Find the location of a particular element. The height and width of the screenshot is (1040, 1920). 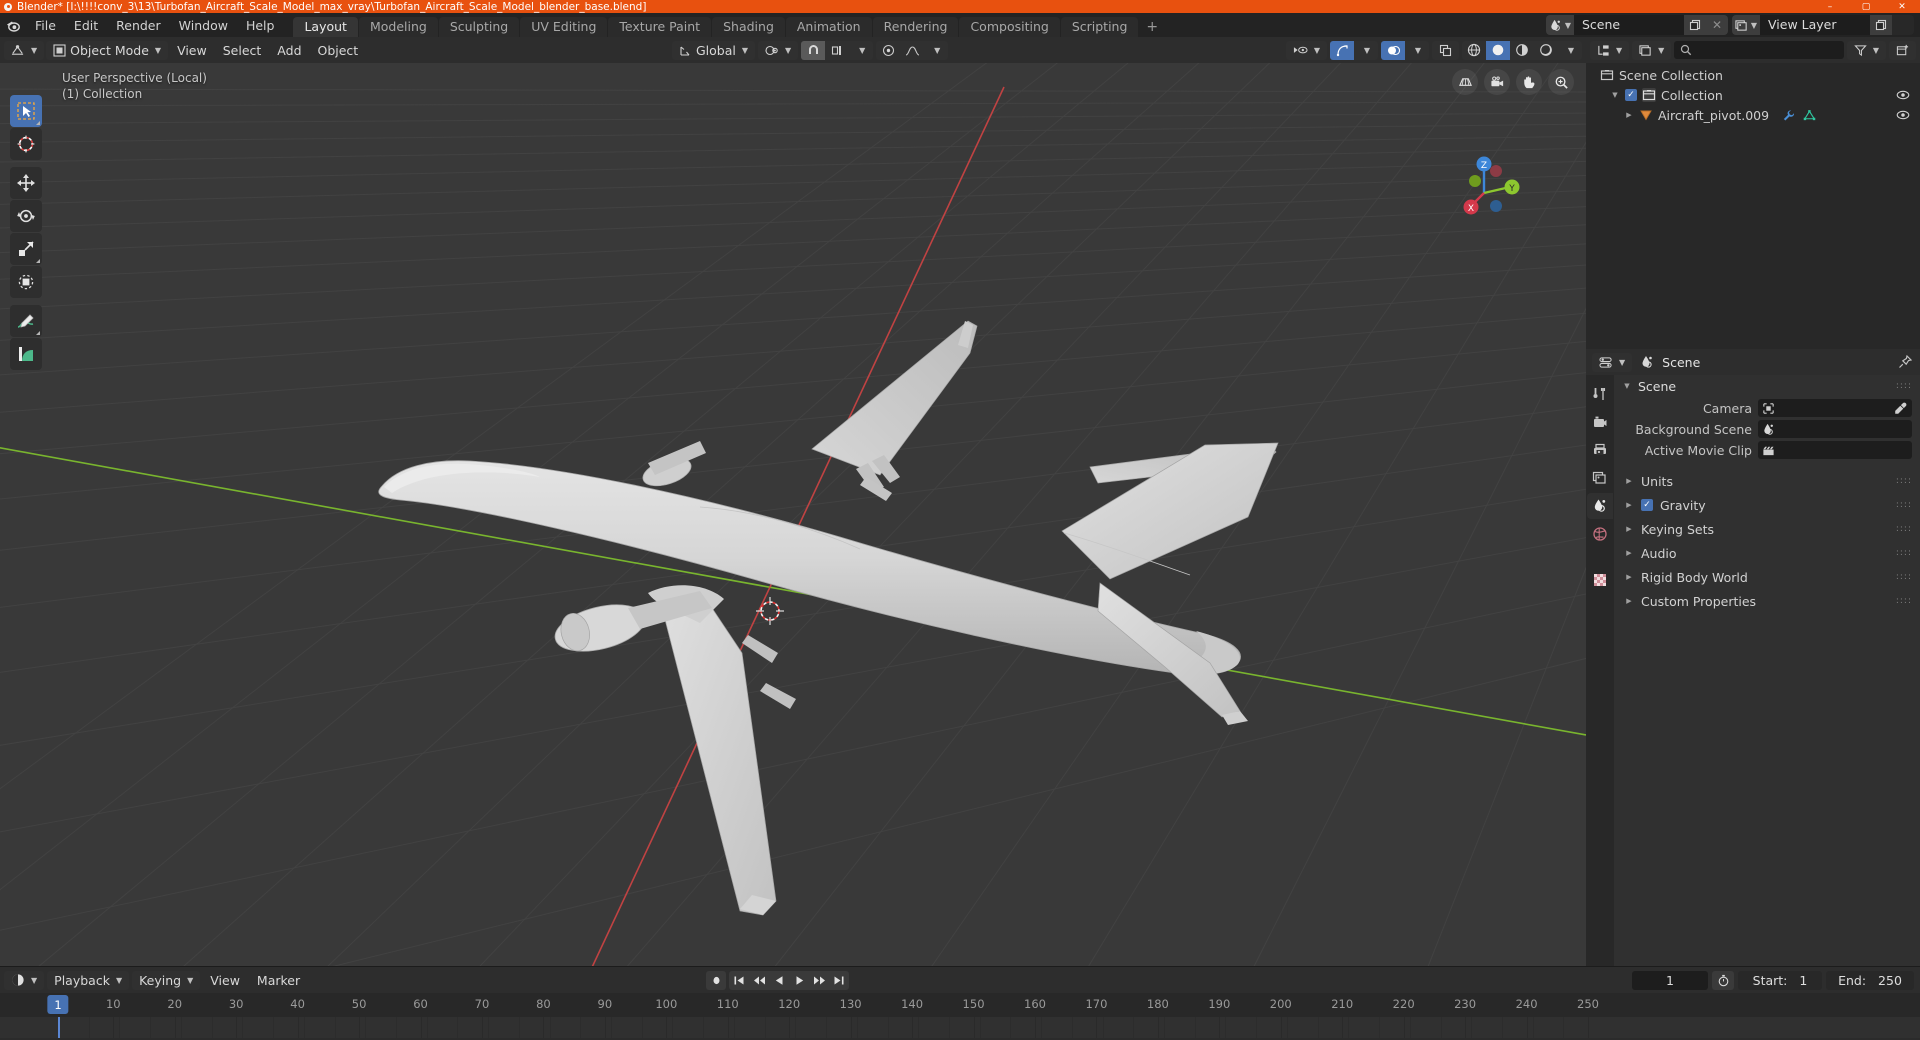

object-visibility-button: ▼ is located at coordinates (1306, 50).